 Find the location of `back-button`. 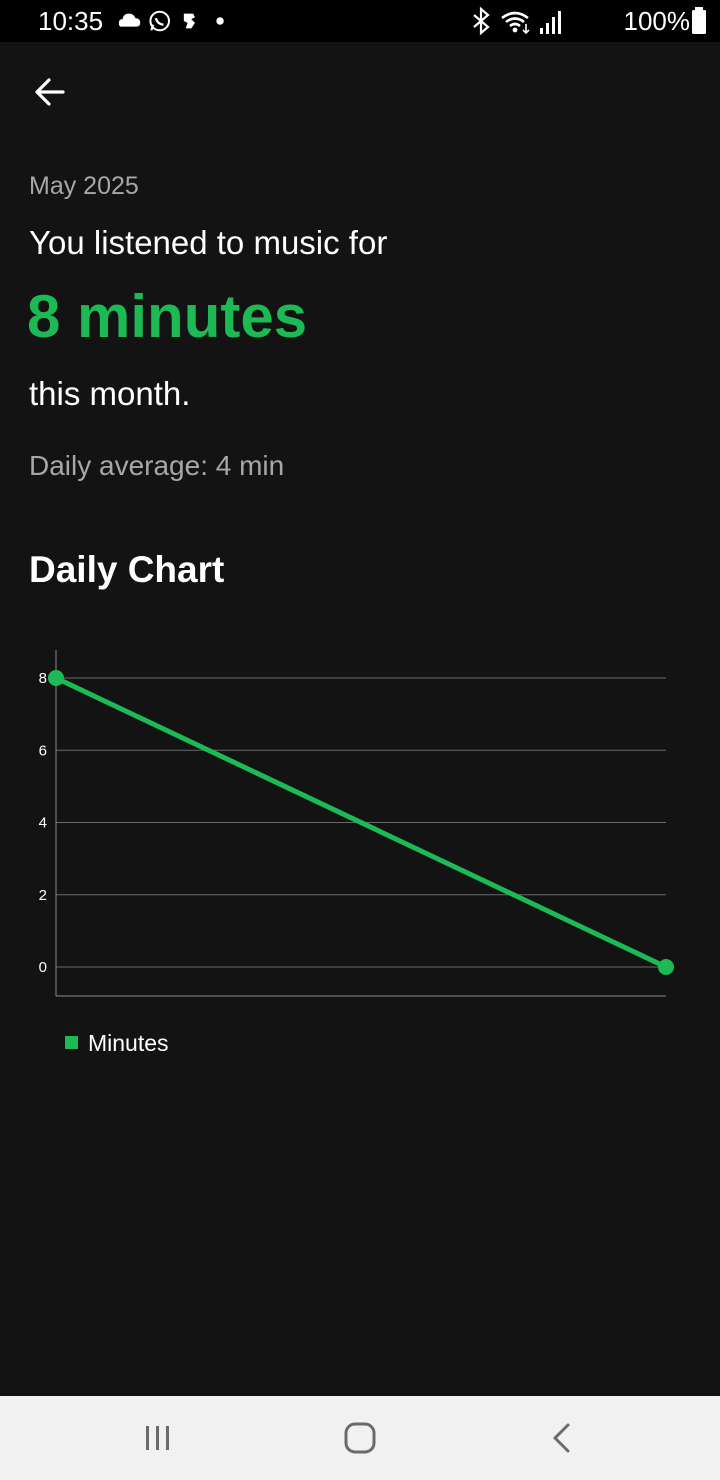

back-button is located at coordinates (50, 92).